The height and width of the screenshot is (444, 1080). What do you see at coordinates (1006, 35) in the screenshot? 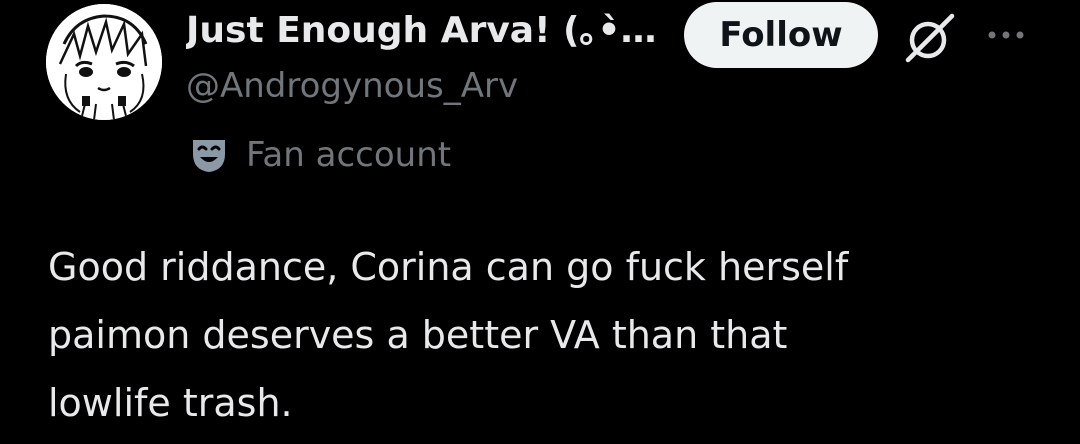
I see `more-horizontal-icon` at bounding box center [1006, 35].